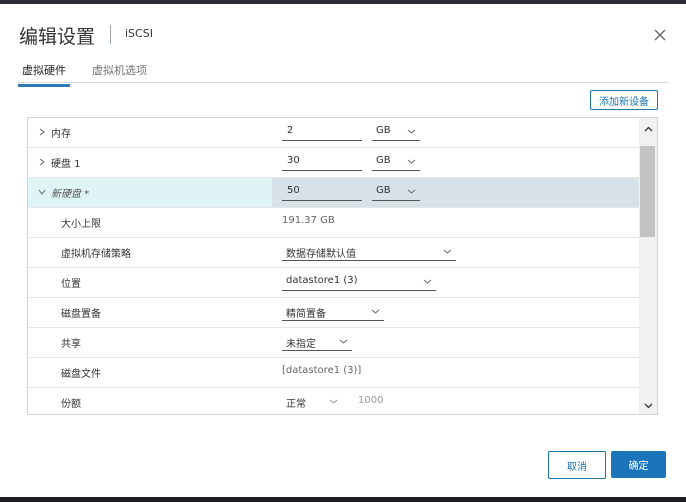 The height and width of the screenshot is (502, 686). I want to click on new-disk-size-input: 50, so click(322, 191).